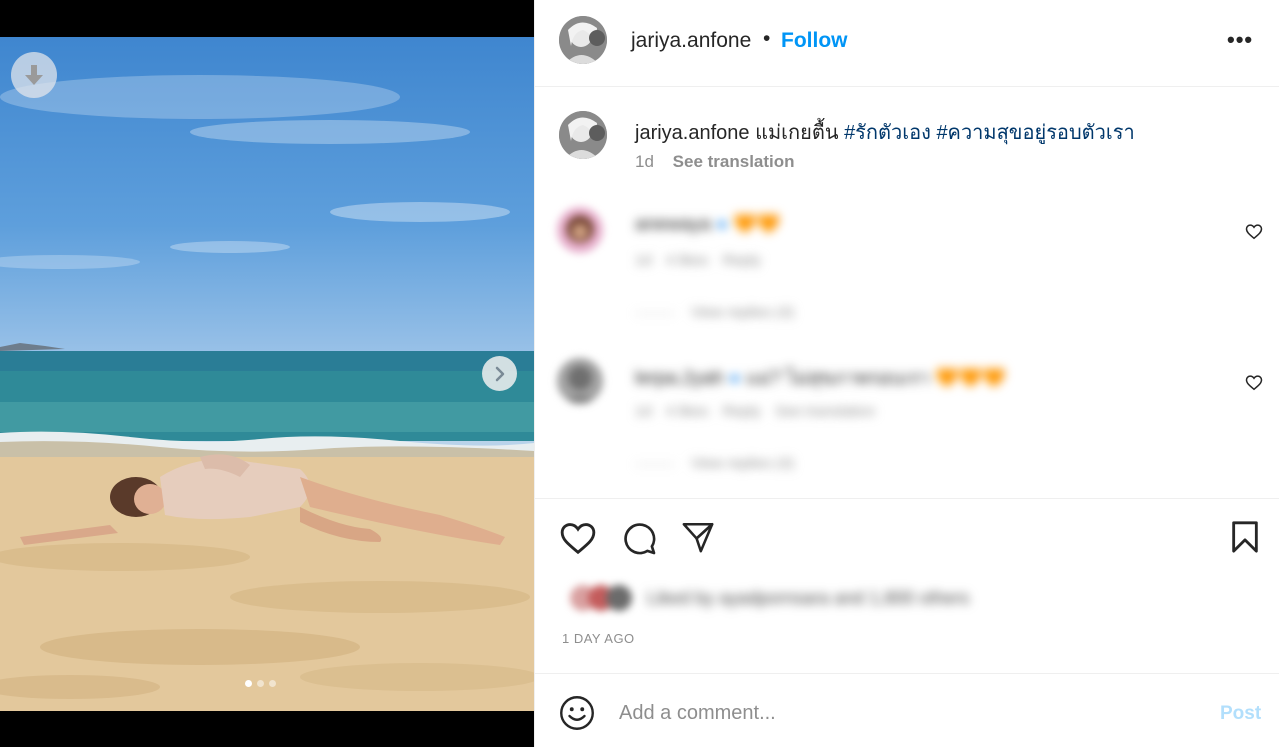 The width and height of the screenshot is (1279, 747). I want to click on comment-text-line: anewaya ● 🧡🧡, so click(707, 224).